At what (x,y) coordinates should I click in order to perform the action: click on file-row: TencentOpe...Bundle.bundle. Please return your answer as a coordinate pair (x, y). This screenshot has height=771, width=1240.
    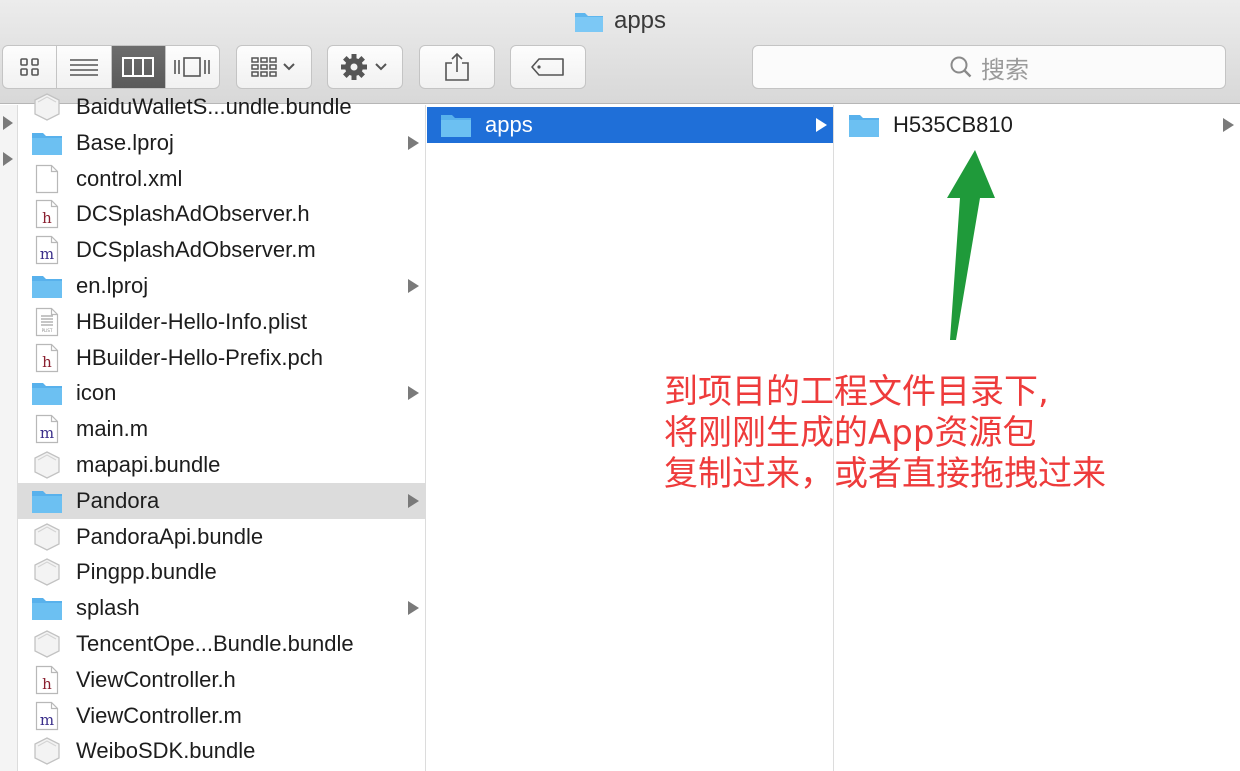
    Looking at the image, I should click on (221, 644).